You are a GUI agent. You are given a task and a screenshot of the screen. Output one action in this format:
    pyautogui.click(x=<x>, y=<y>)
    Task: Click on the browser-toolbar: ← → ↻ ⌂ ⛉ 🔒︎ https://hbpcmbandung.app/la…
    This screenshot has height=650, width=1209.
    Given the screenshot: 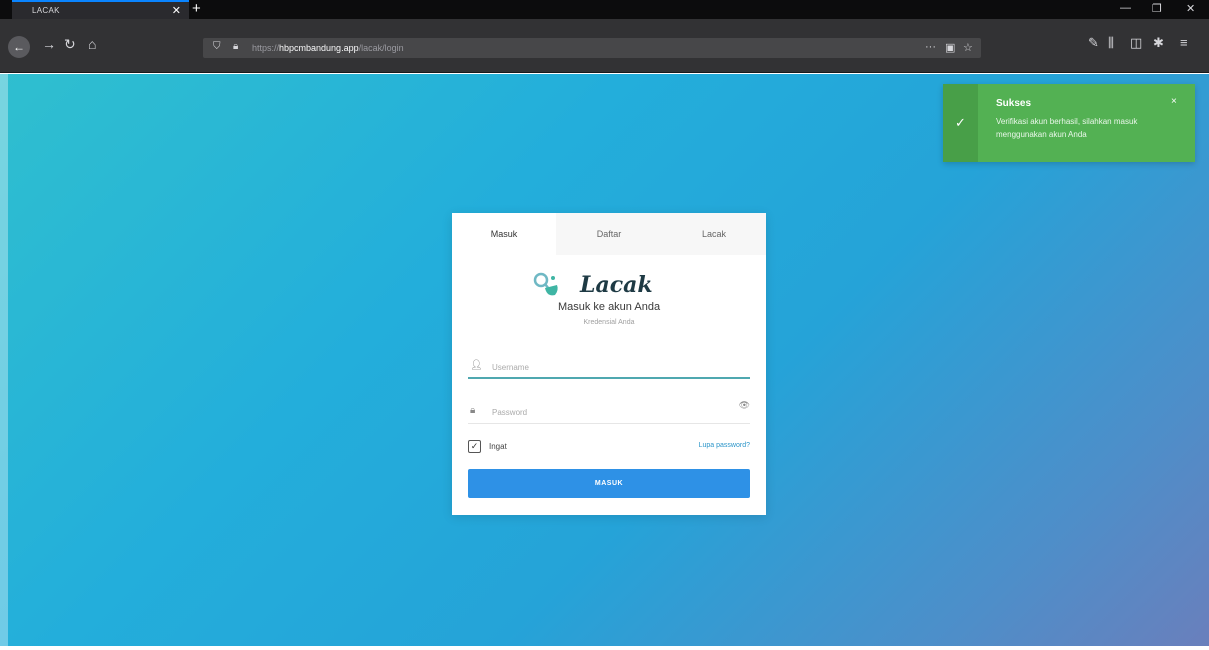 What is the action you would take?
    pyautogui.click(x=604, y=46)
    